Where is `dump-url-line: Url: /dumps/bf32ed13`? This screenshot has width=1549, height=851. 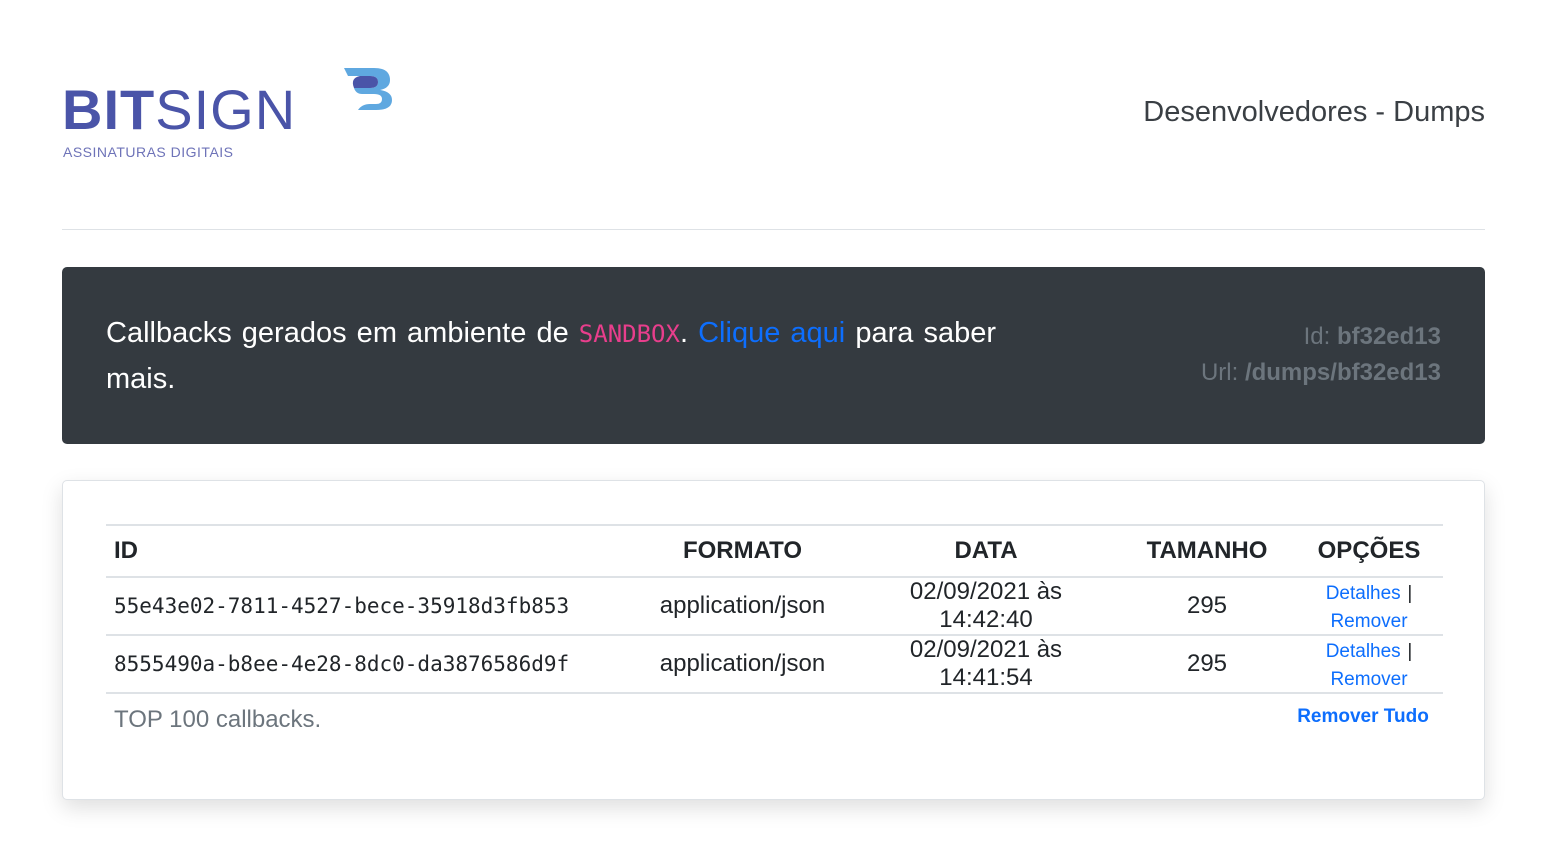
dump-url-line: Url: /dumps/bf32ed13 is located at coordinates (1321, 373).